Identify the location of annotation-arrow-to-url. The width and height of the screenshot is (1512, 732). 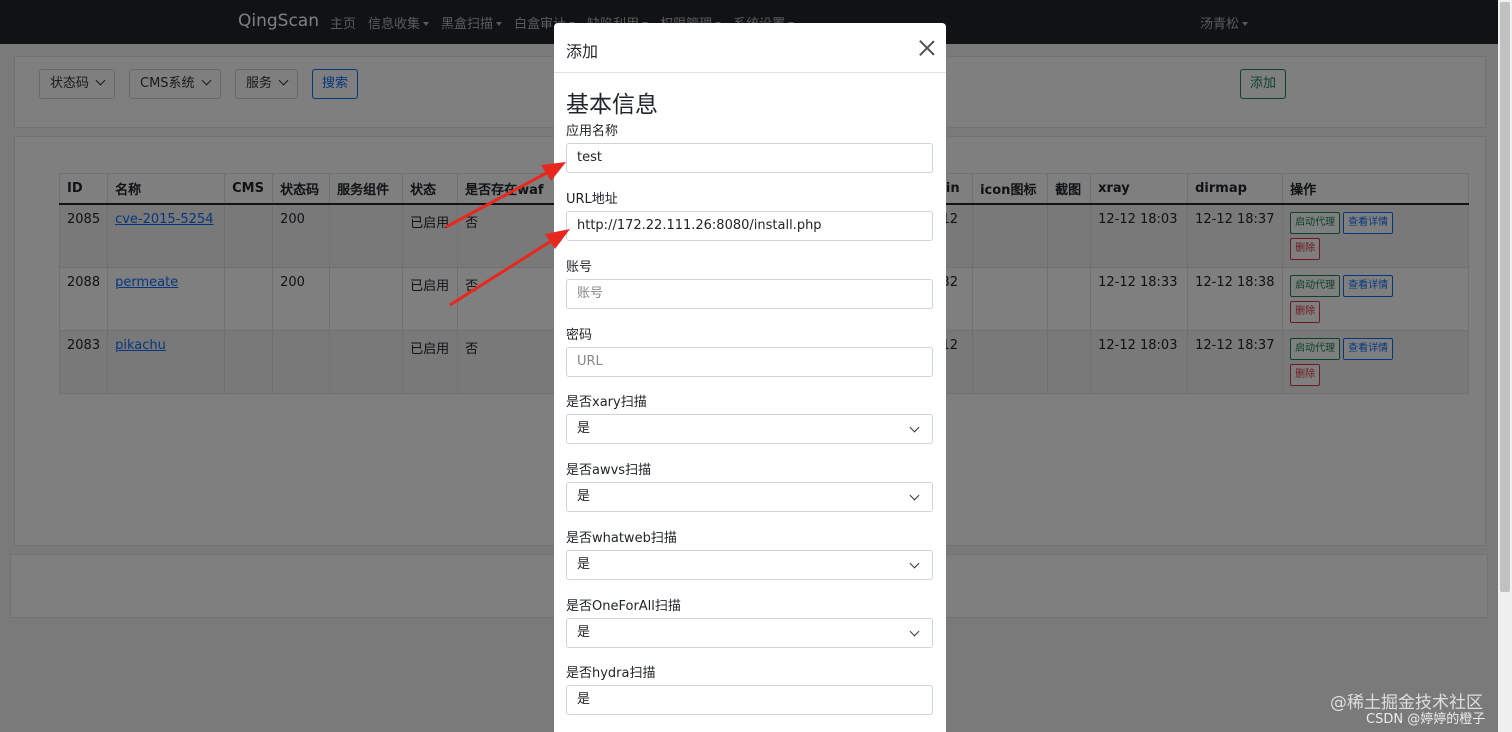
(509, 268).